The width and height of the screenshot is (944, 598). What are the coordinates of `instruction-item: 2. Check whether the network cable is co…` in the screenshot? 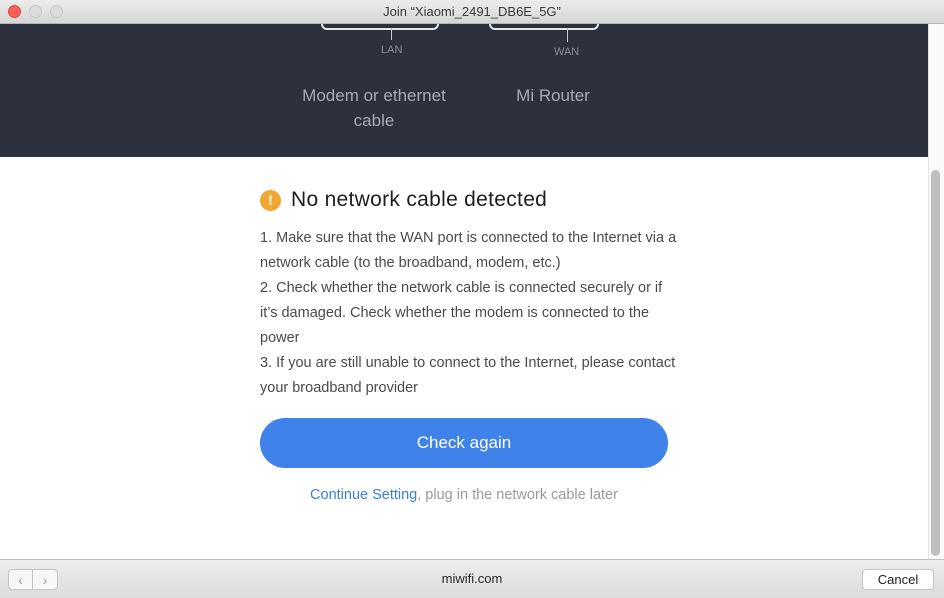 It's located at (461, 313).